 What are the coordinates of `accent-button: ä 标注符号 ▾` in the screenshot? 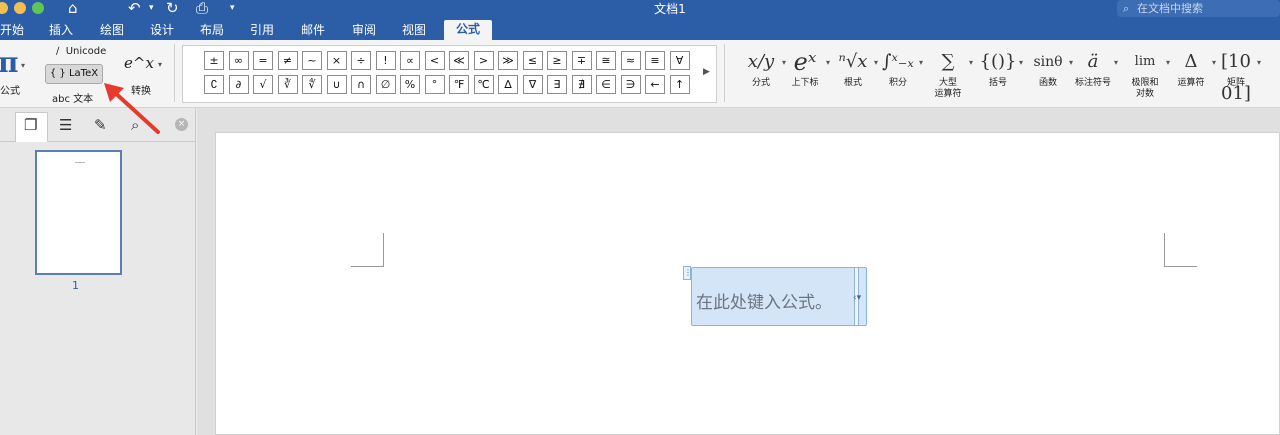 It's located at (1095, 67).